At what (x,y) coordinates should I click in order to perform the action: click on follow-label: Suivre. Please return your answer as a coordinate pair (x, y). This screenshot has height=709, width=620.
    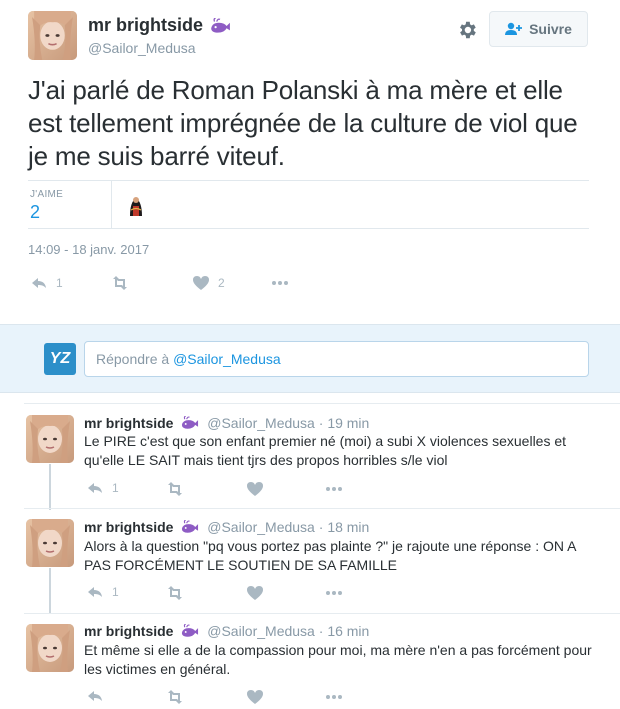
    Looking at the image, I should click on (550, 29).